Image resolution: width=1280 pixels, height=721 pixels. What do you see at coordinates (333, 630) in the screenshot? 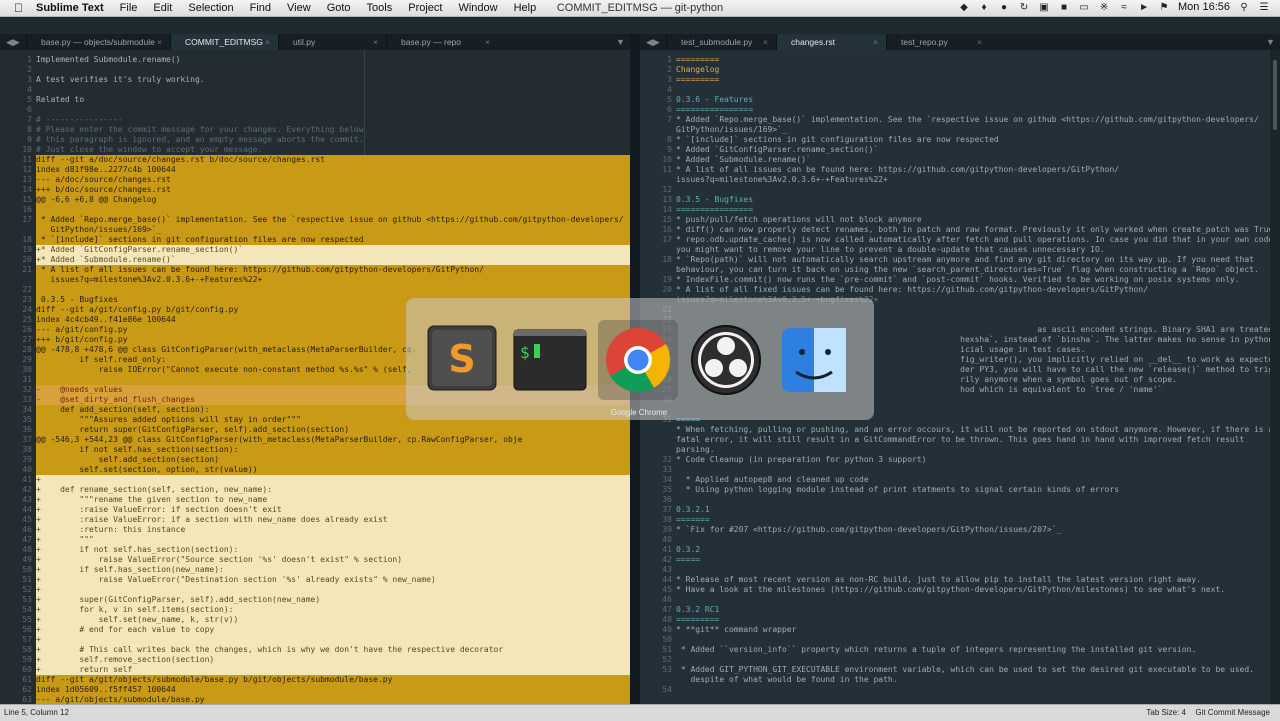
I see `code-line: + # end for each value to copy` at bounding box center [333, 630].